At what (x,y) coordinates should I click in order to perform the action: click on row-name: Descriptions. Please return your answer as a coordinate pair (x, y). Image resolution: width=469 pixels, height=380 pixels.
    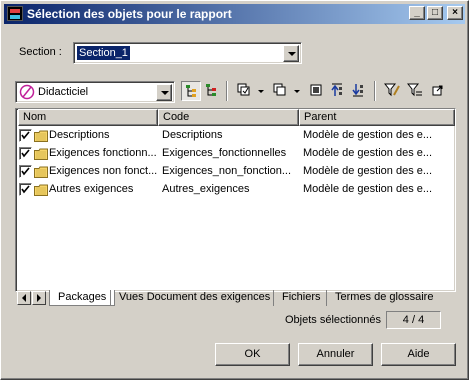
    Looking at the image, I should click on (79, 135).